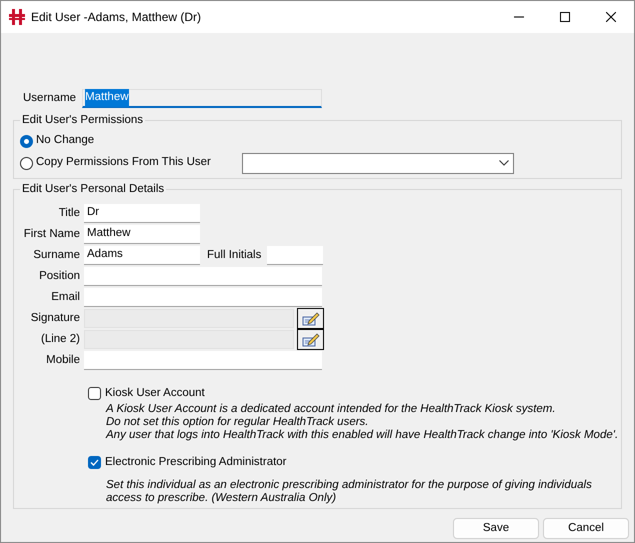 Image resolution: width=635 pixels, height=543 pixels. What do you see at coordinates (116, 17) in the screenshot?
I see `window-title: Edit User -Adams, Matthew (Dr)` at bounding box center [116, 17].